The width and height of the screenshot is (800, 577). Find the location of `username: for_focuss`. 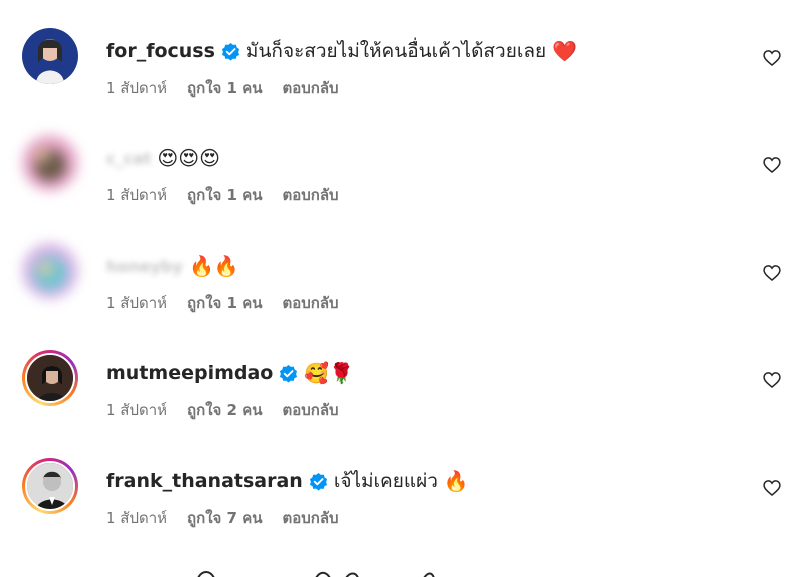

username: for_focuss is located at coordinates (160, 51).